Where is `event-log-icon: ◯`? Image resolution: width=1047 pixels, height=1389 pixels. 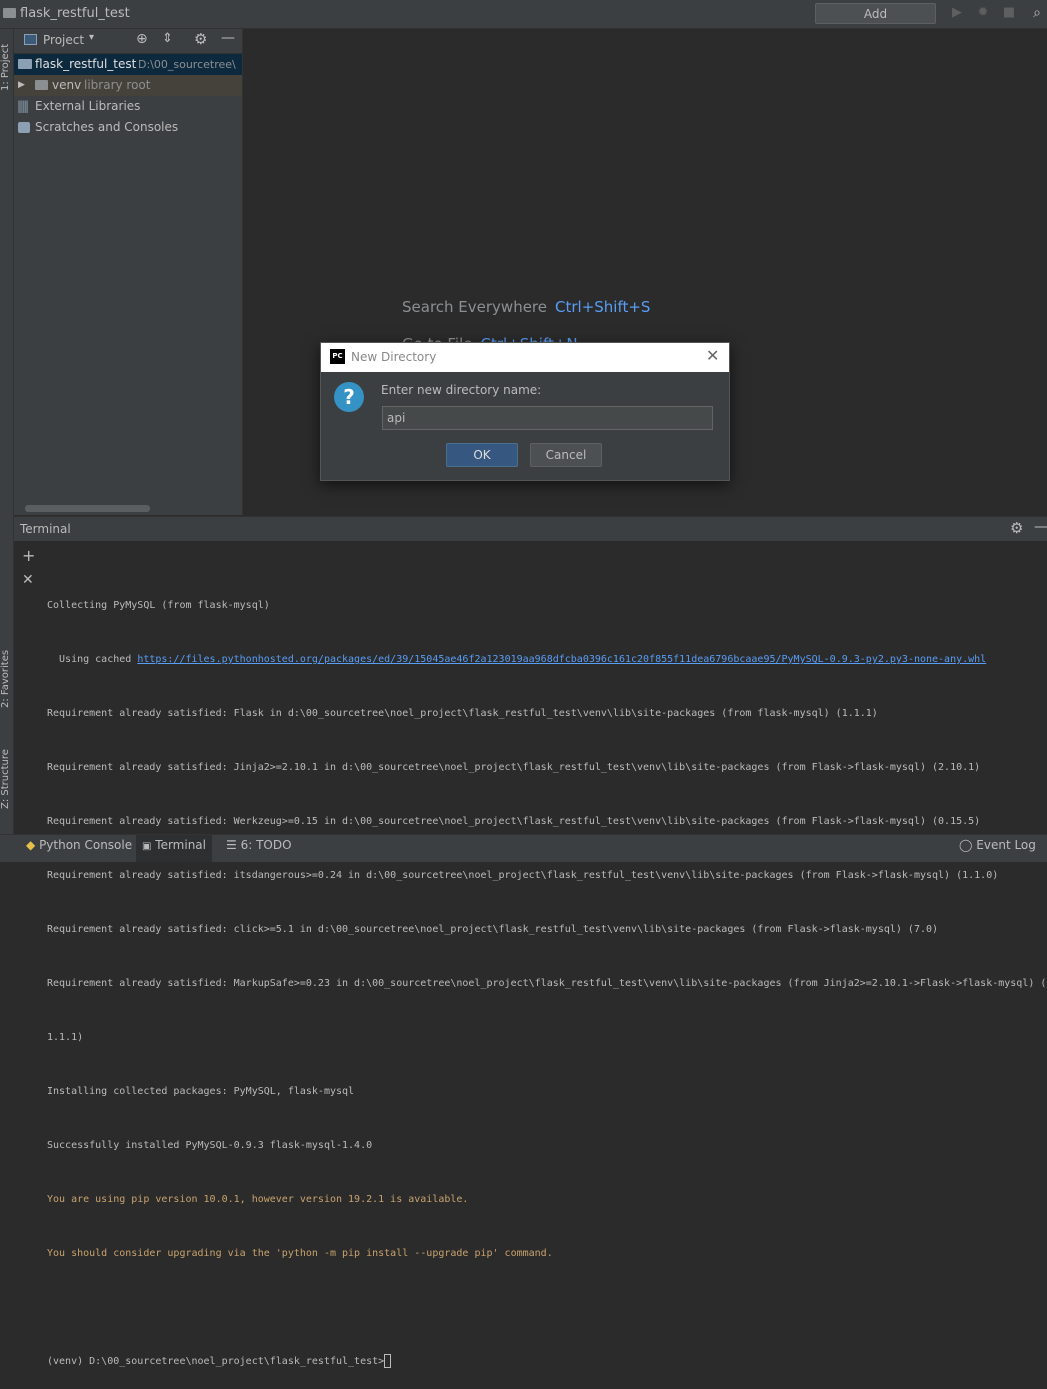
event-log-icon: ◯ is located at coordinates (966, 845).